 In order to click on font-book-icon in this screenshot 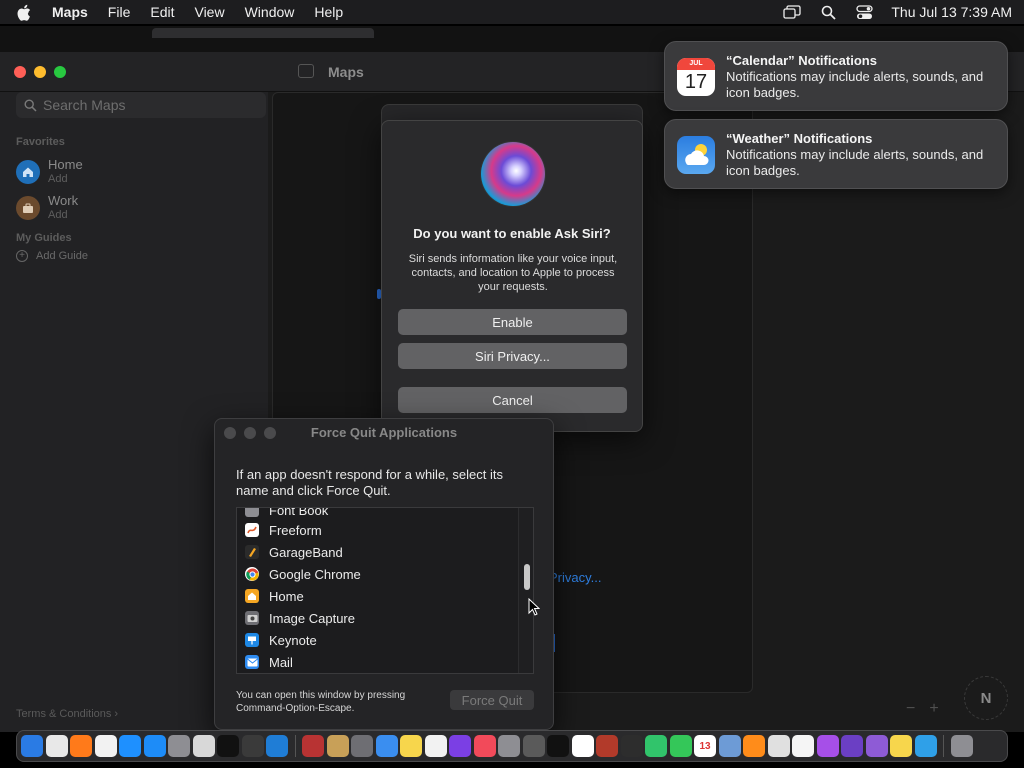, I will do `click(509, 746)`.